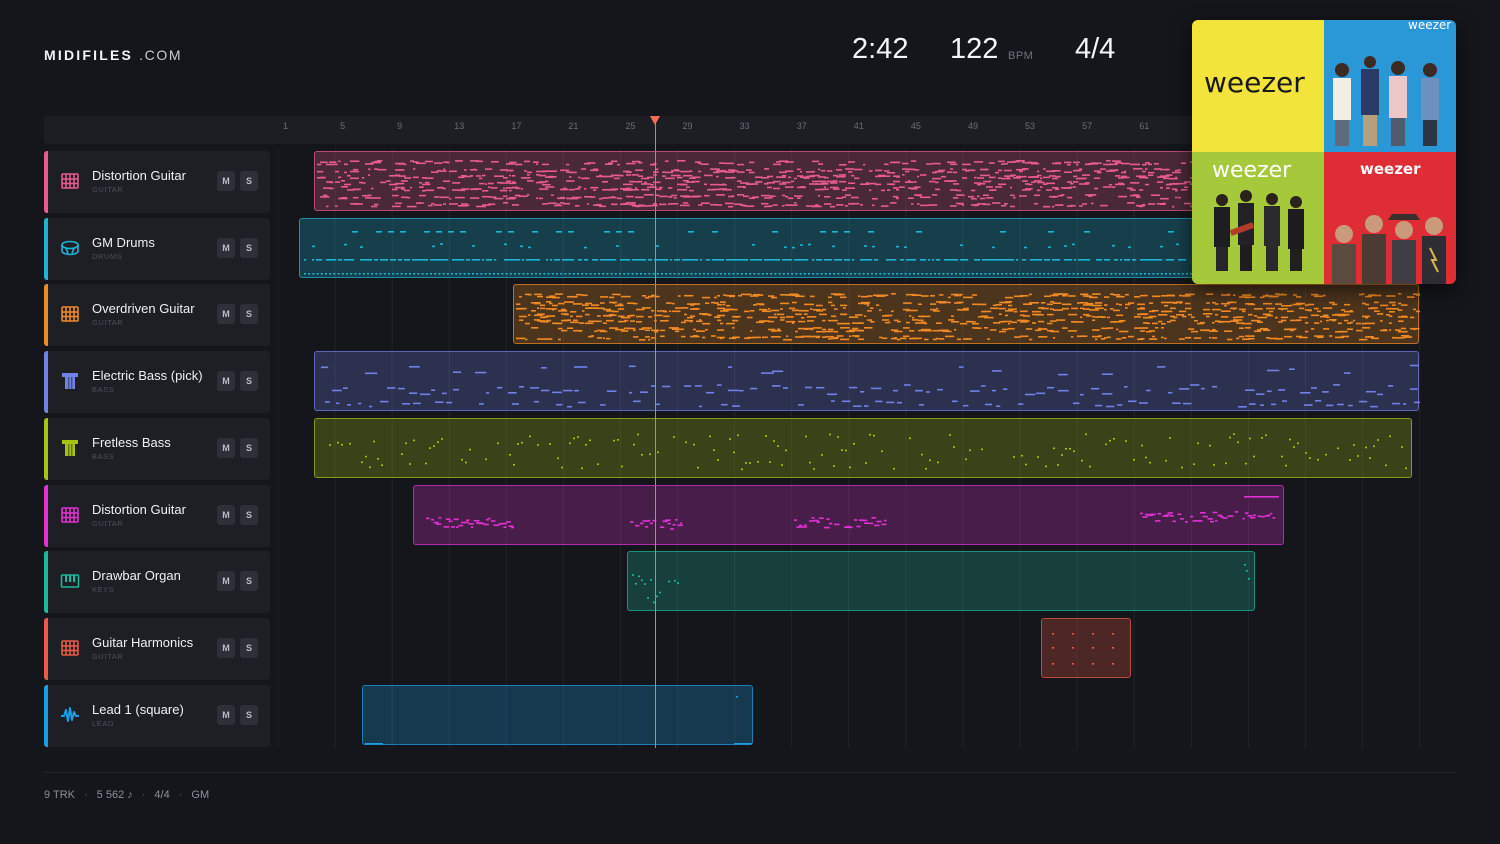 This screenshot has height=844, width=1500. What do you see at coordinates (459, 126) in the screenshot?
I see `ruler-tick: 13` at bounding box center [459, 126].